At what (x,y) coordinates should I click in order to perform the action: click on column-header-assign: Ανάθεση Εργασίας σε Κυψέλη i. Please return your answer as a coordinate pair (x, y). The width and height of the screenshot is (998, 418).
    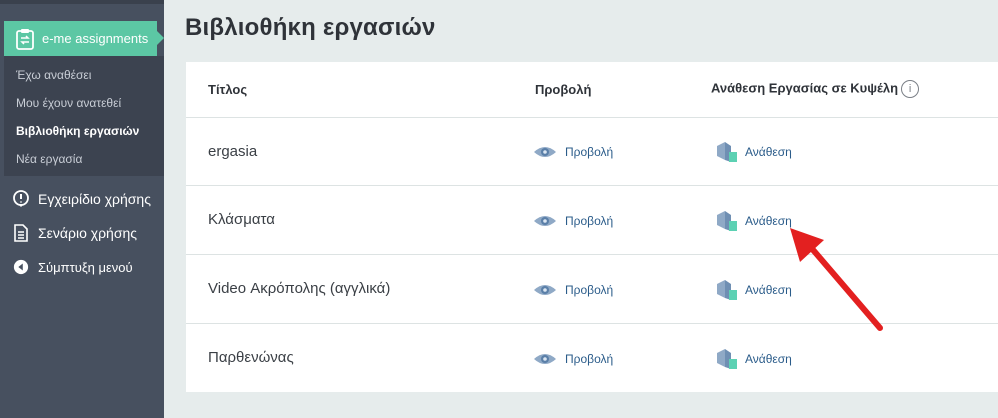
    Looking at the image, I should click on (815, 89).